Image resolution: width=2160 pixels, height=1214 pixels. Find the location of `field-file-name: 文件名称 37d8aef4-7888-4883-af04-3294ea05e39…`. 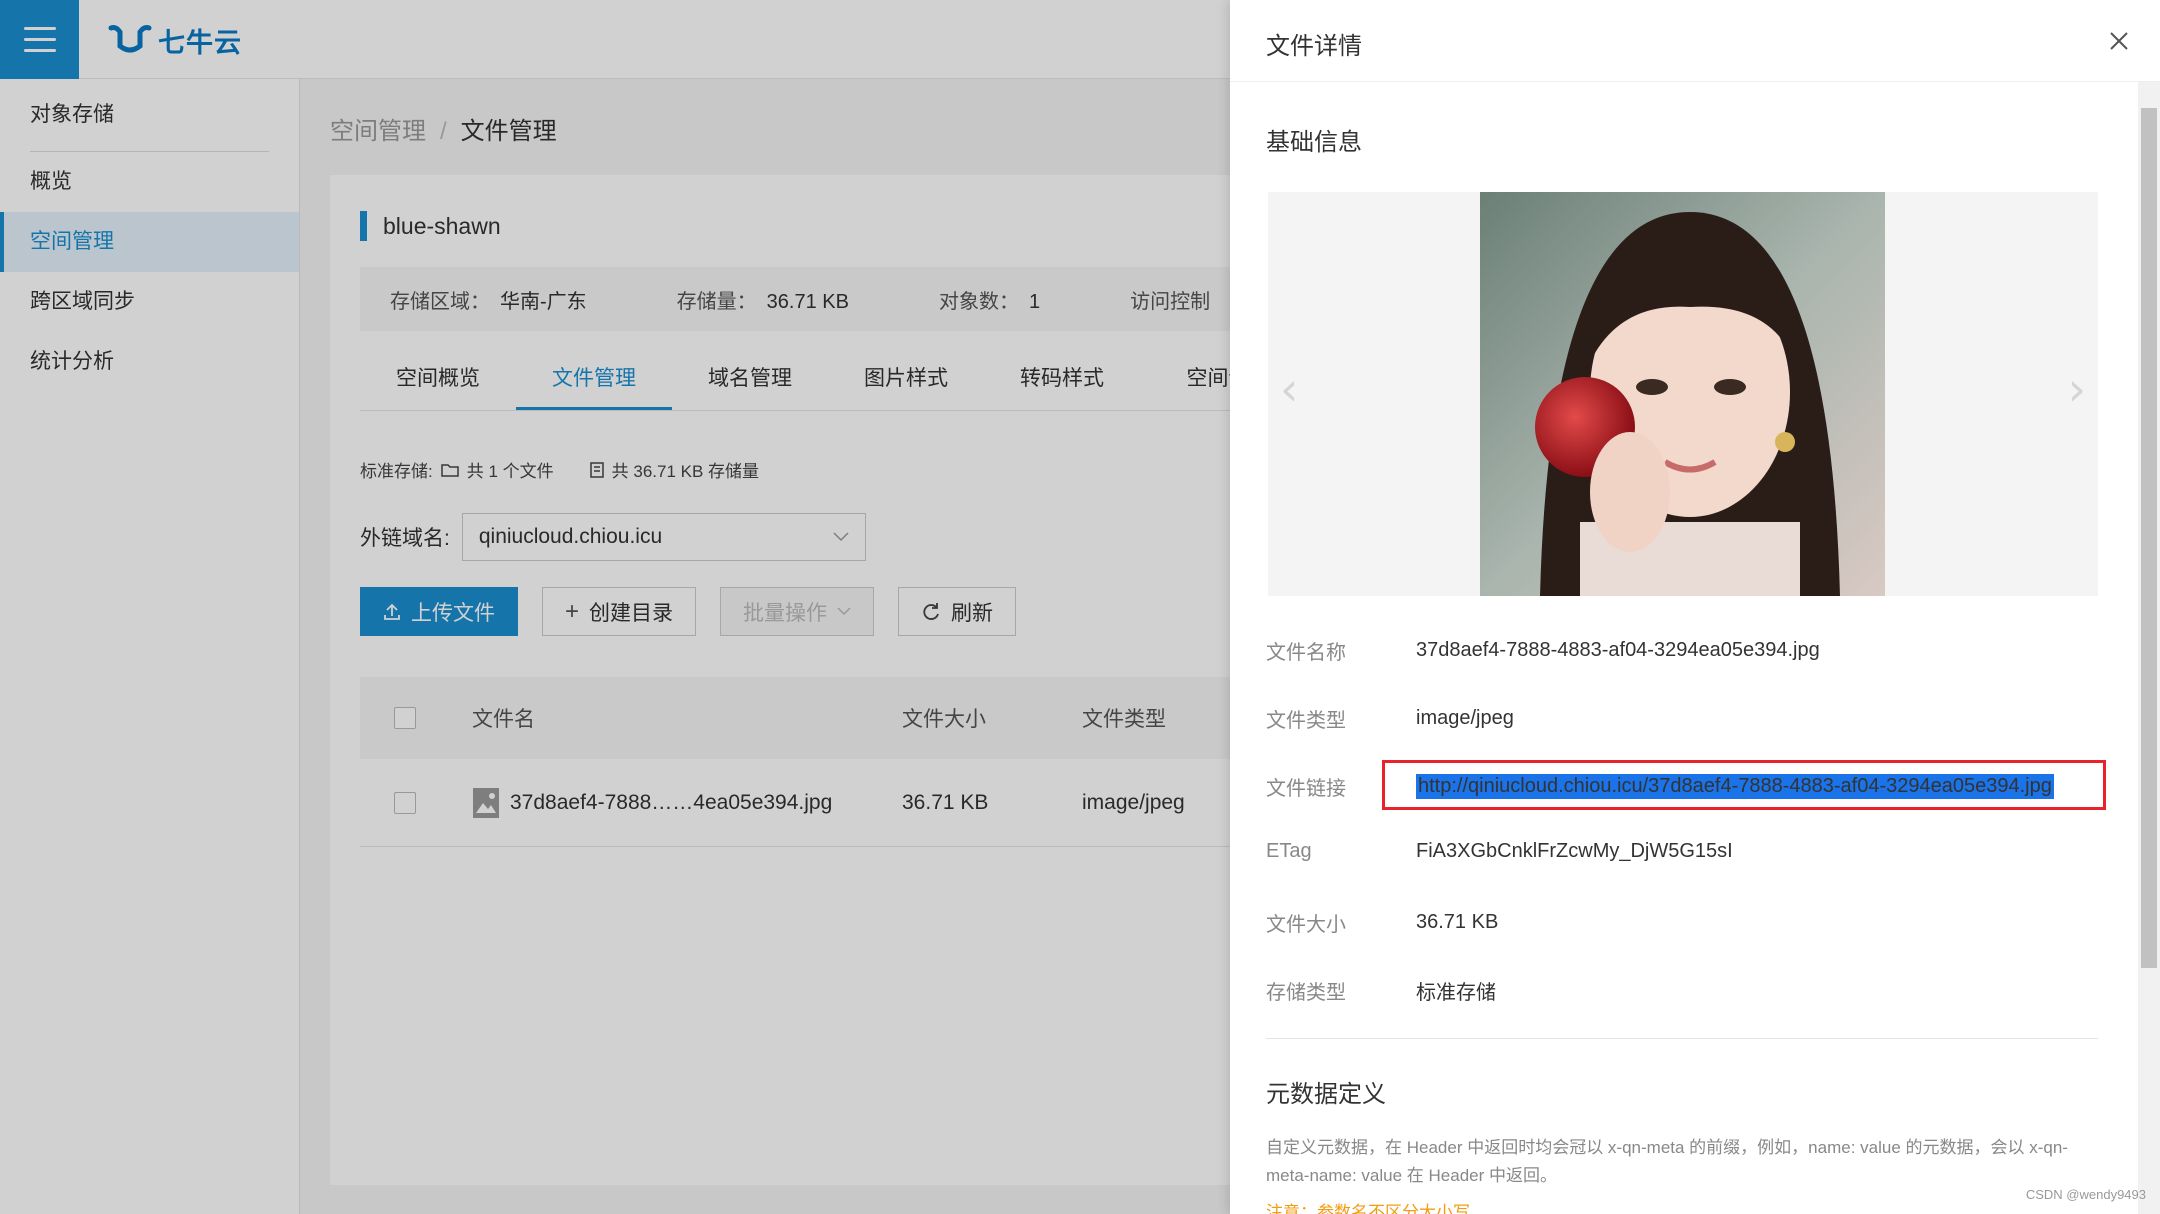

field-file-name: 文件名称 37d8aef4-7888-4883-af04-3294ea05e39… is located at coordinates (1543, 651).